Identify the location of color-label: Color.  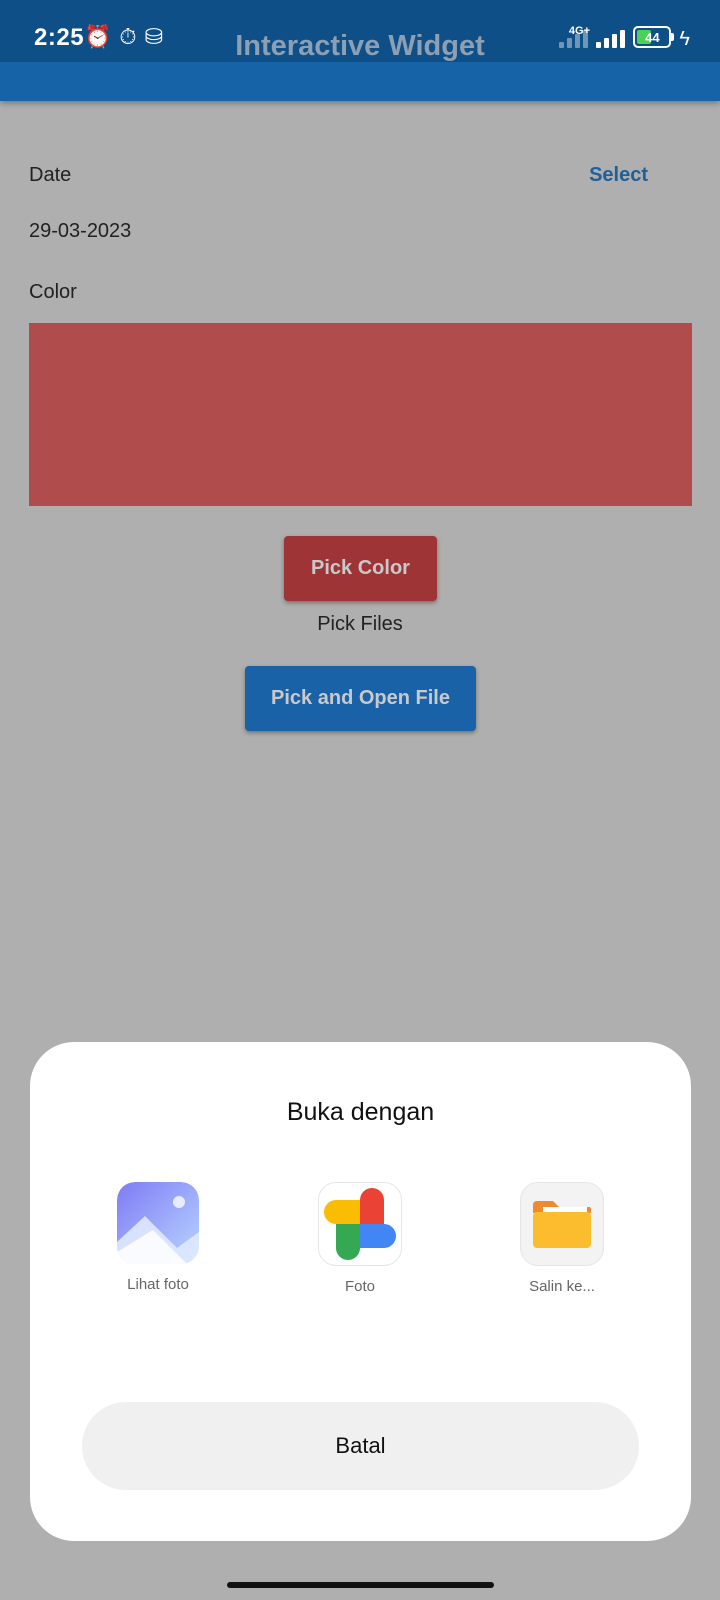
(53, 292).